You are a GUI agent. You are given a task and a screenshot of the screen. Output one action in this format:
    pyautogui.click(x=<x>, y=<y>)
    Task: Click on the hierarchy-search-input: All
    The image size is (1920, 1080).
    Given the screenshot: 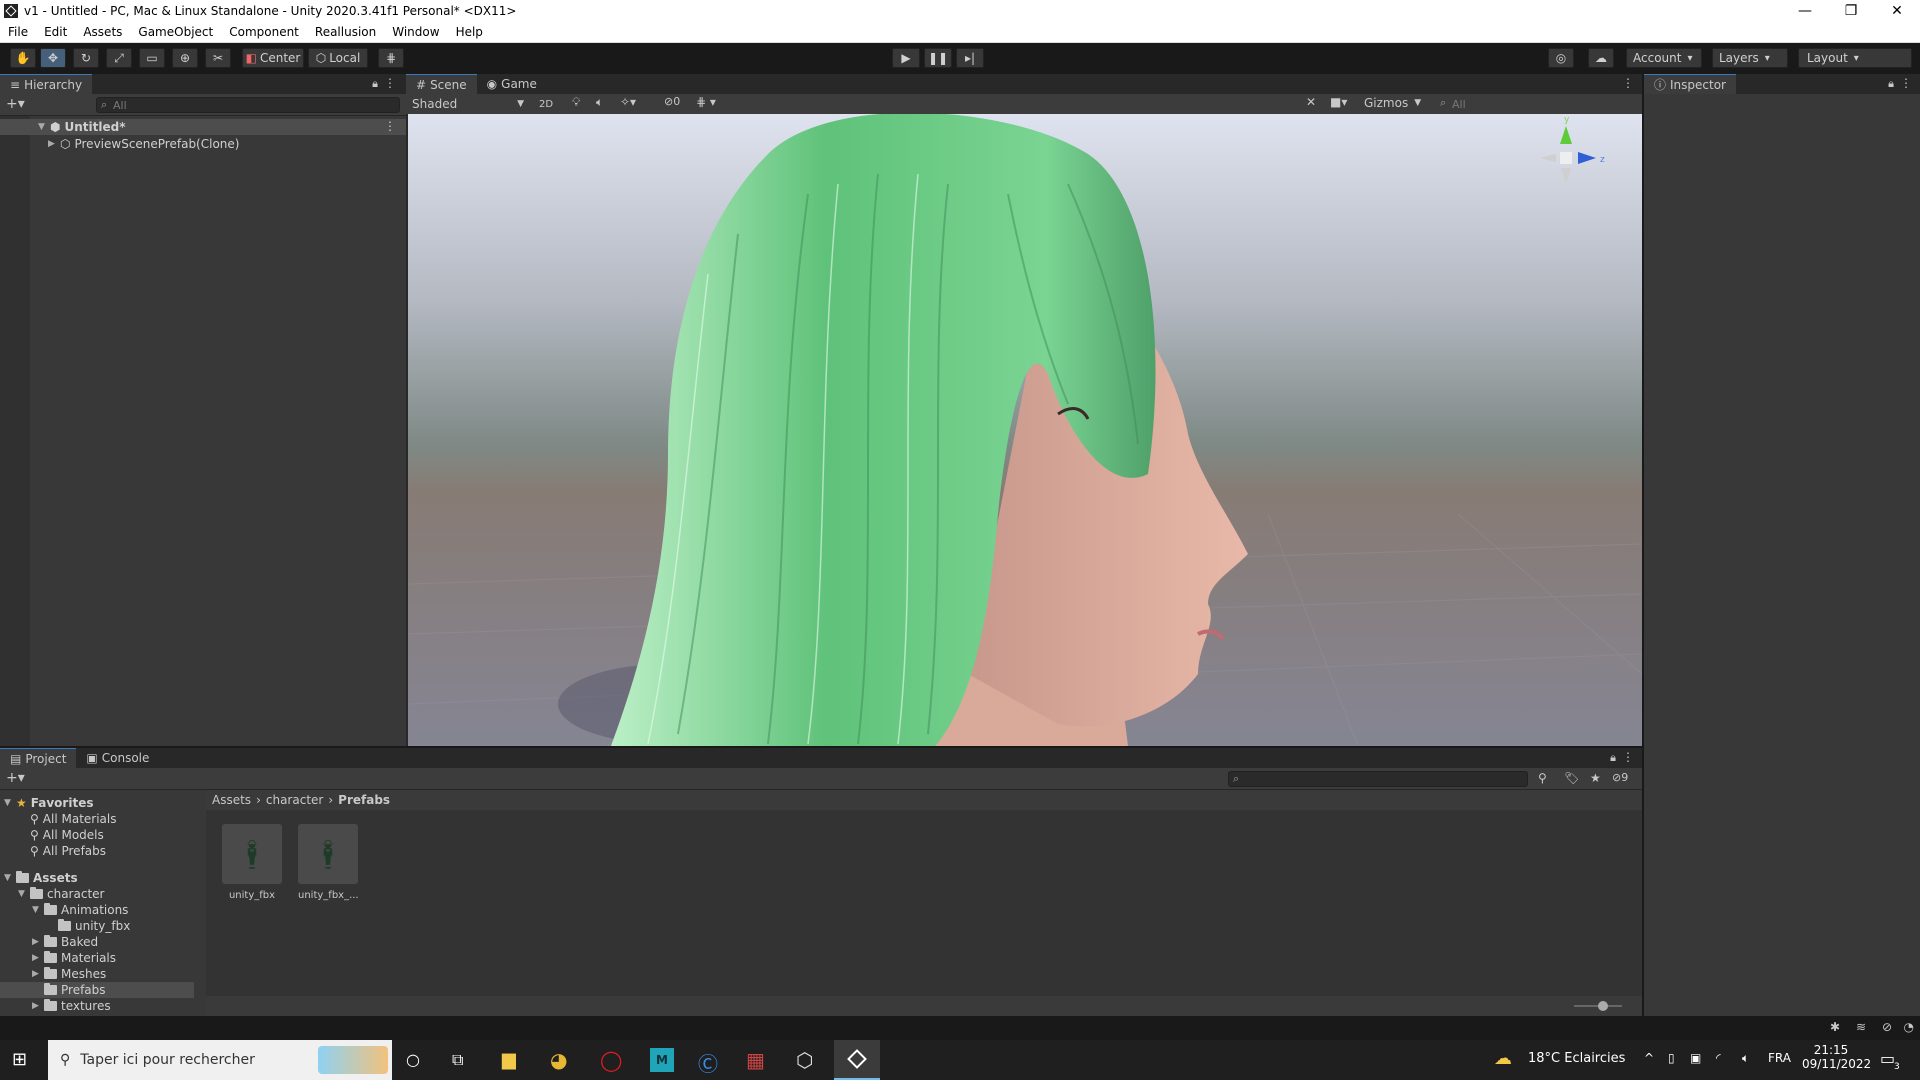 What is the action you would take?
    pyautogui.click(x=248, y=105)
    